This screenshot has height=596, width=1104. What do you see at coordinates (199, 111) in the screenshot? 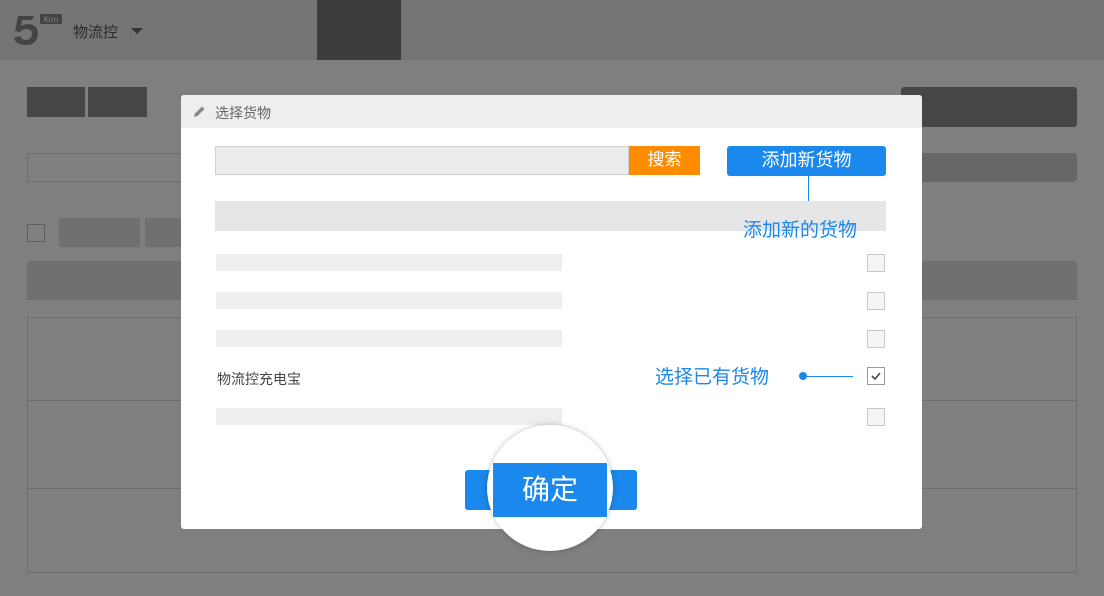
I see `pencil-icon` at bounding box center [199, 111].